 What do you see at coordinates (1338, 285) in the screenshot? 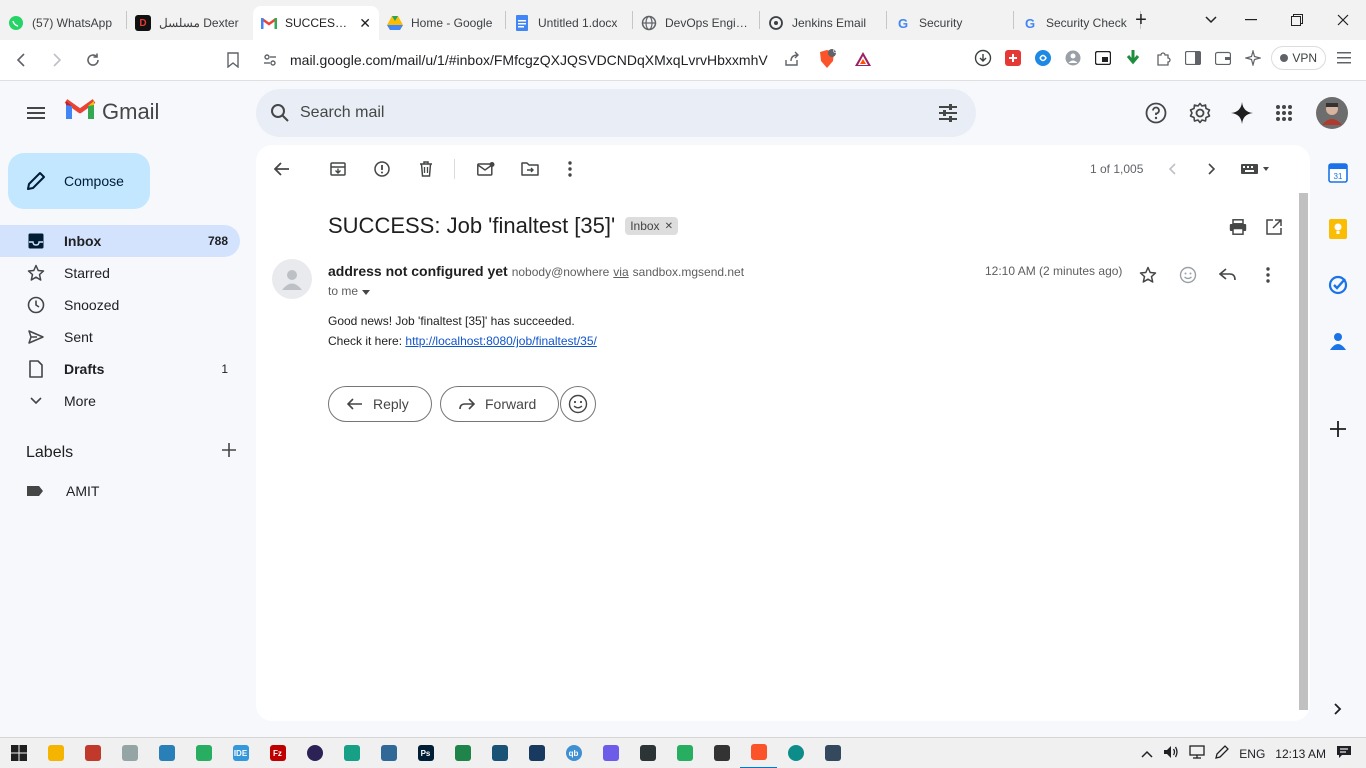
I see `tasks-icon` at bounding box center [1338, 285].